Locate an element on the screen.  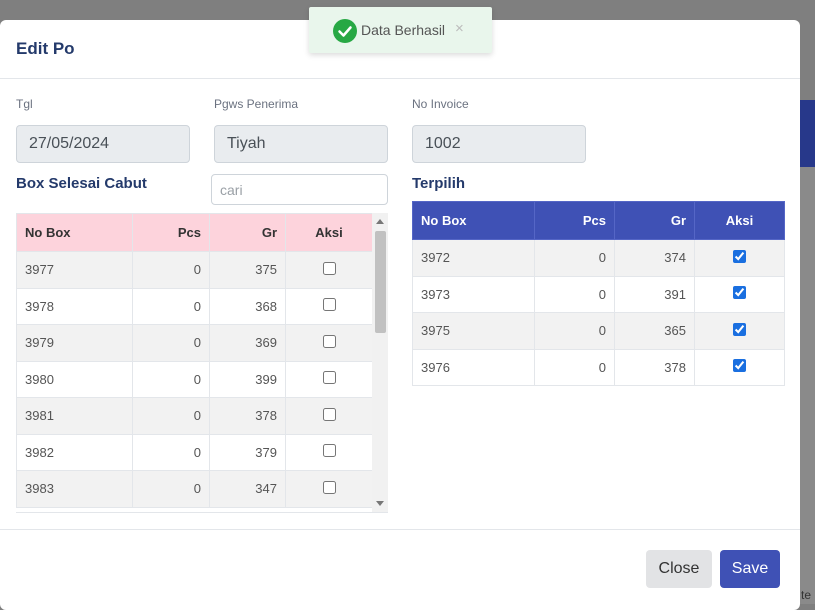
cell-no-box: 3980 is located at coordinates (74, 379).